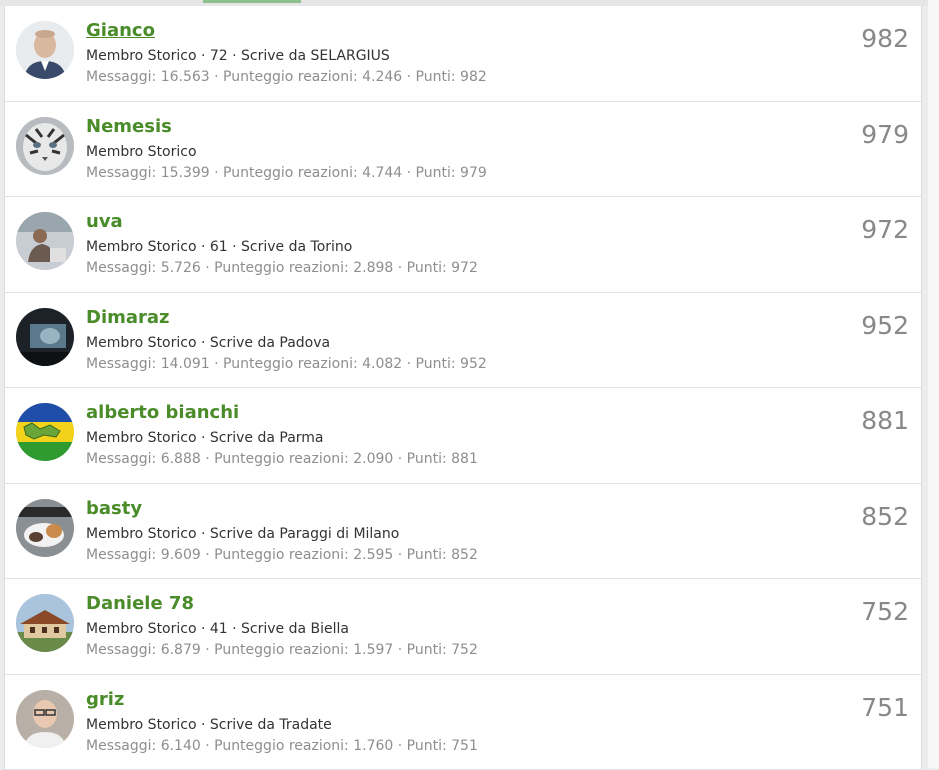 The width and height of the screenshot is (939, 770). I want to click on member-points: 952, so click(885, 325).